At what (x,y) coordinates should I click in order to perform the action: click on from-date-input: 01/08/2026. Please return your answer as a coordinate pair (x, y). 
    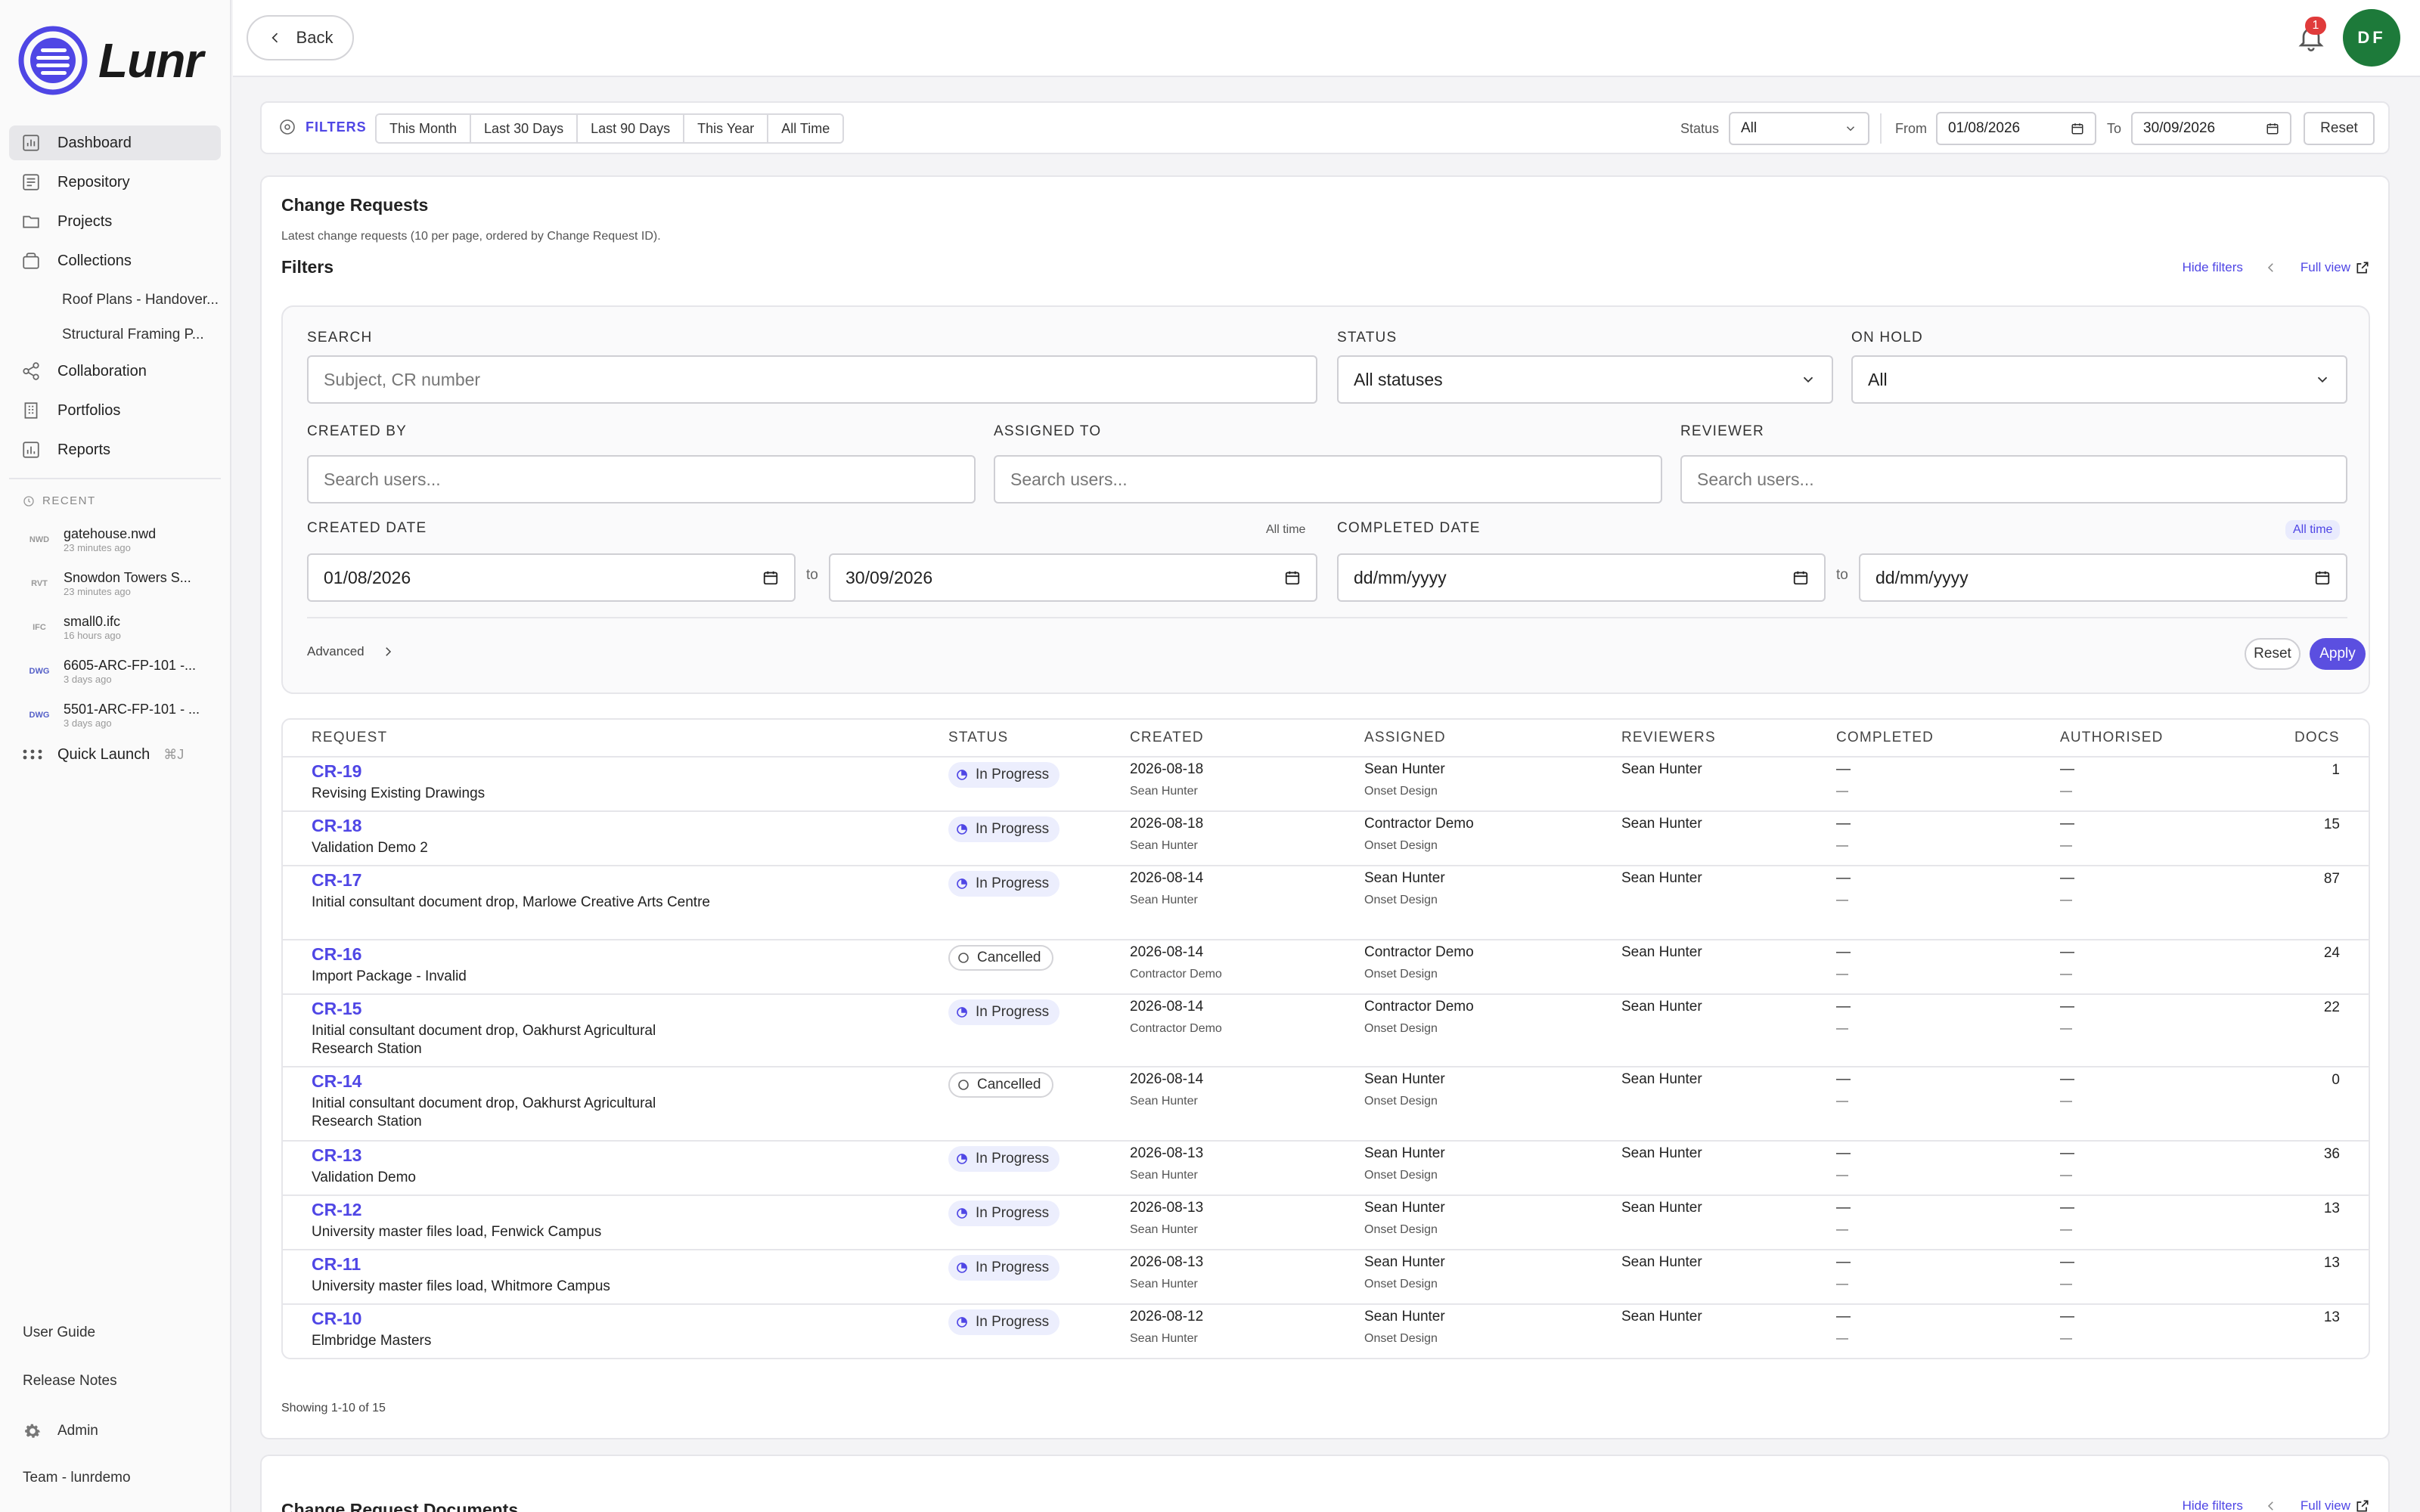
    Looking at the image, I should click on (2016, 128).